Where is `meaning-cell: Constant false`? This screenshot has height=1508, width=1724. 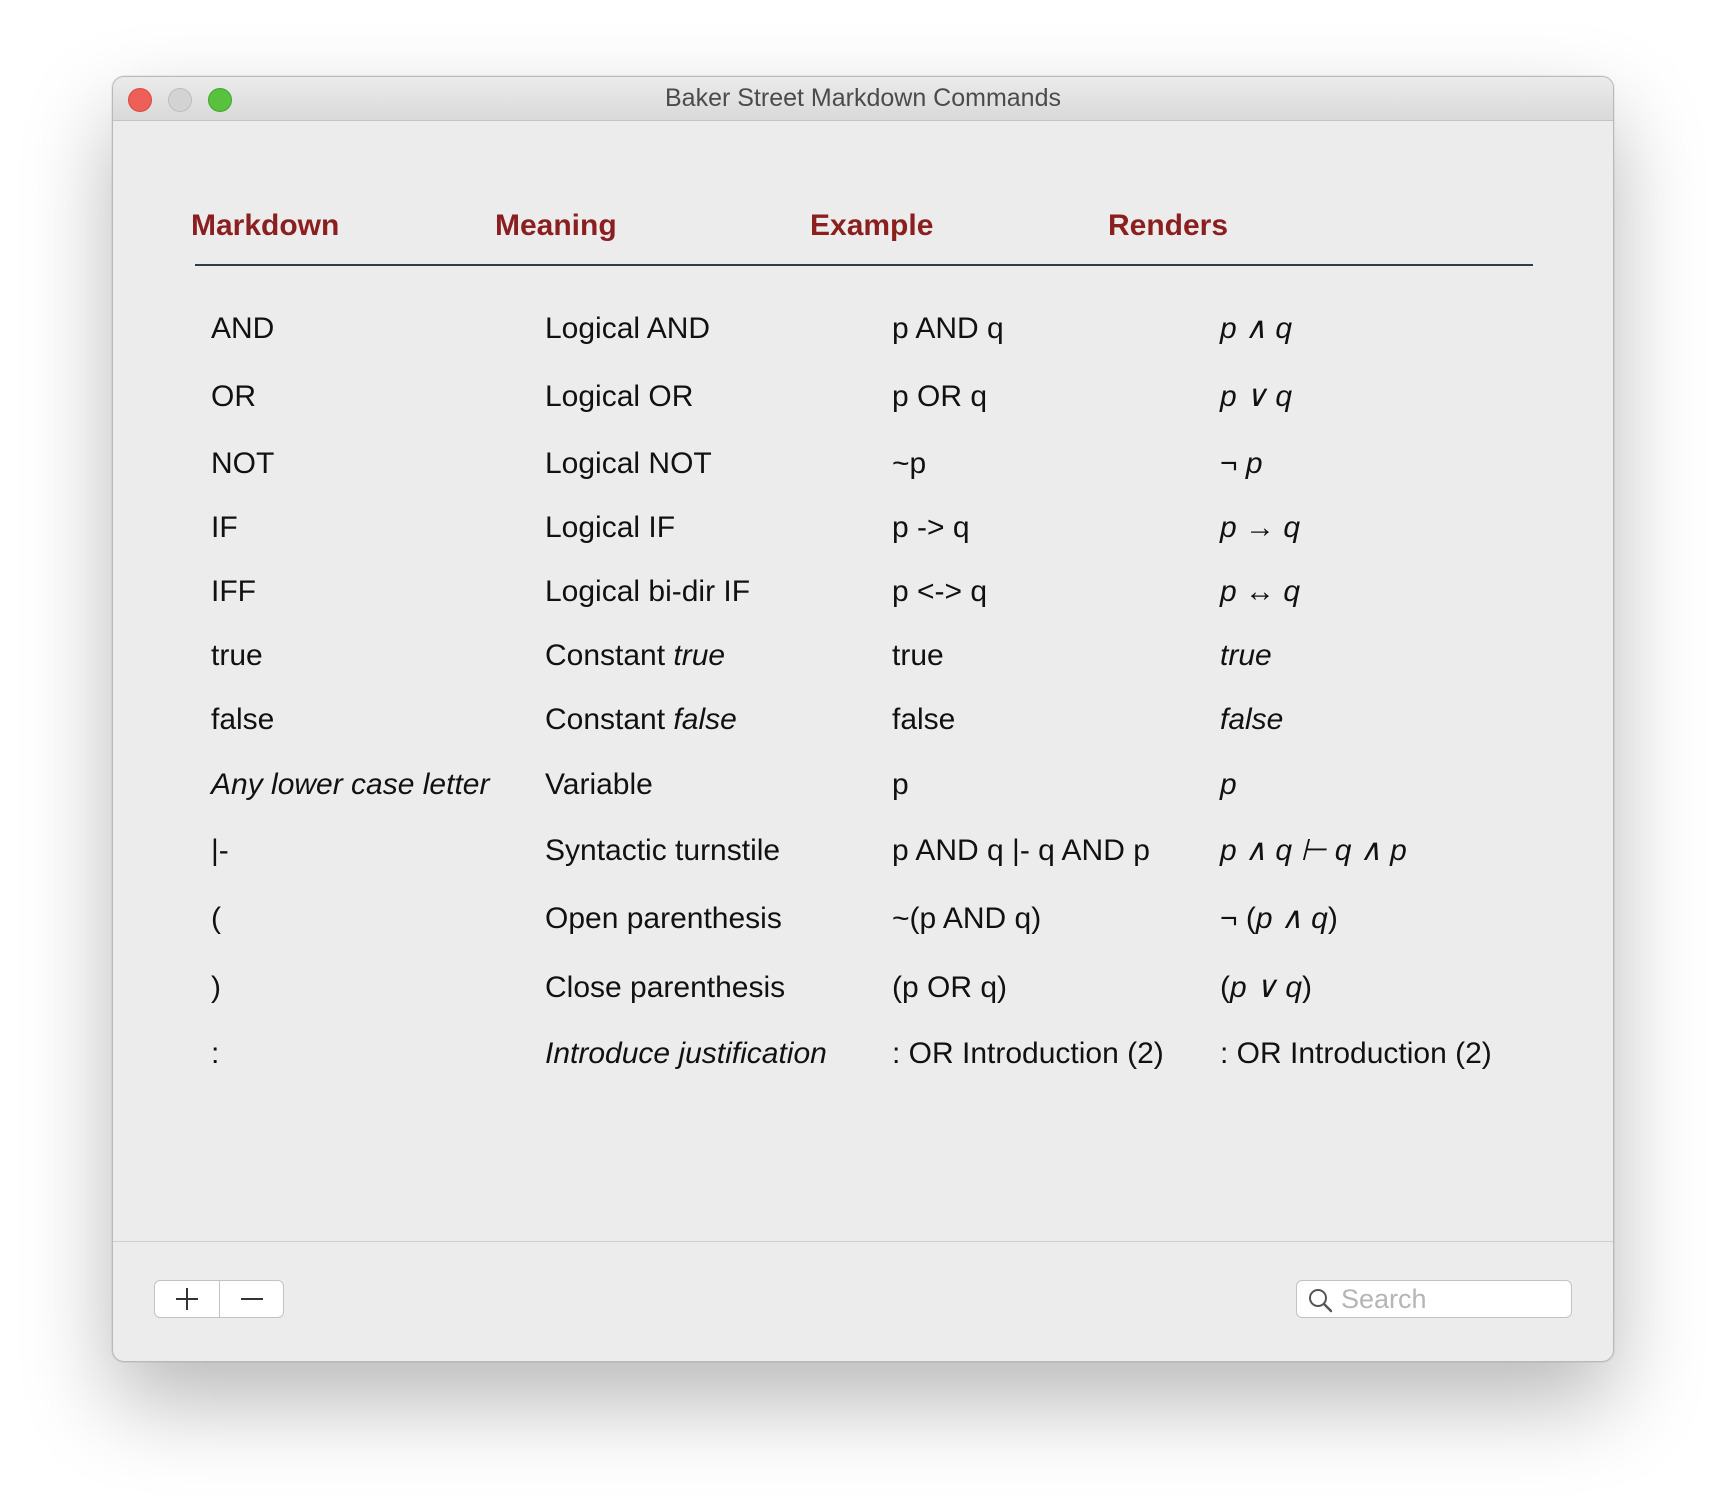
meaning-cell: Constant false is located at coordinates (641, 720).